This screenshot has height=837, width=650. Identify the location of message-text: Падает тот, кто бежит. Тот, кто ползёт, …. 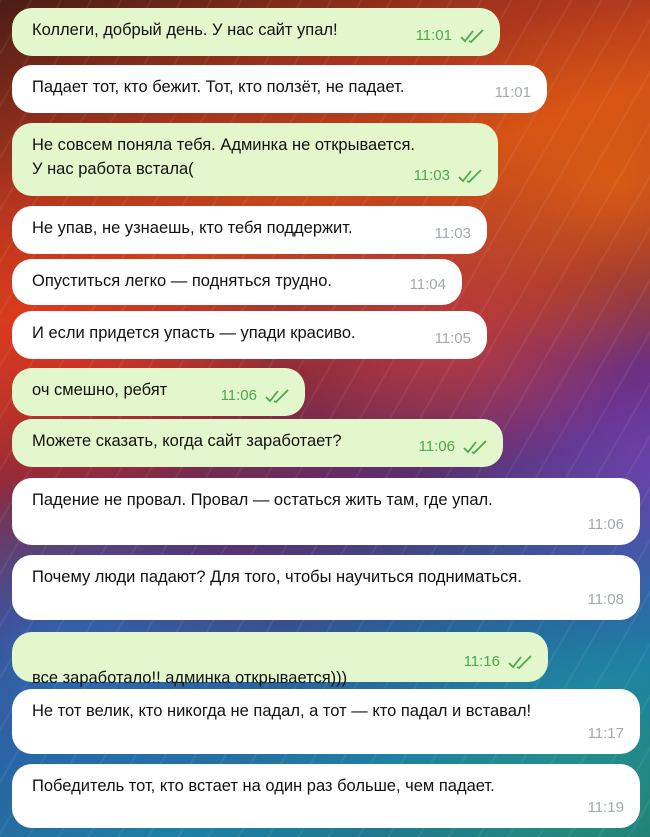
(218, 87).